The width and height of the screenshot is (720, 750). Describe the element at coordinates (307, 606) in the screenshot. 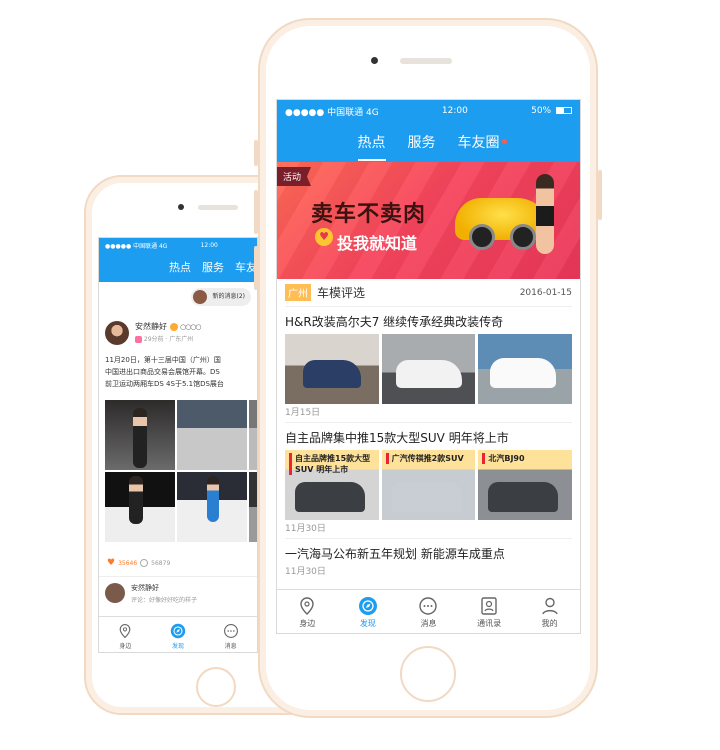

I see `location-icon` at that location.